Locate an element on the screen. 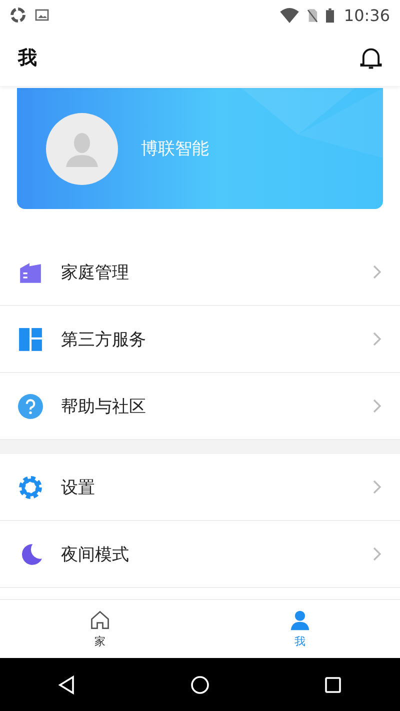  sync-icon is located at coordinates (18, 15).